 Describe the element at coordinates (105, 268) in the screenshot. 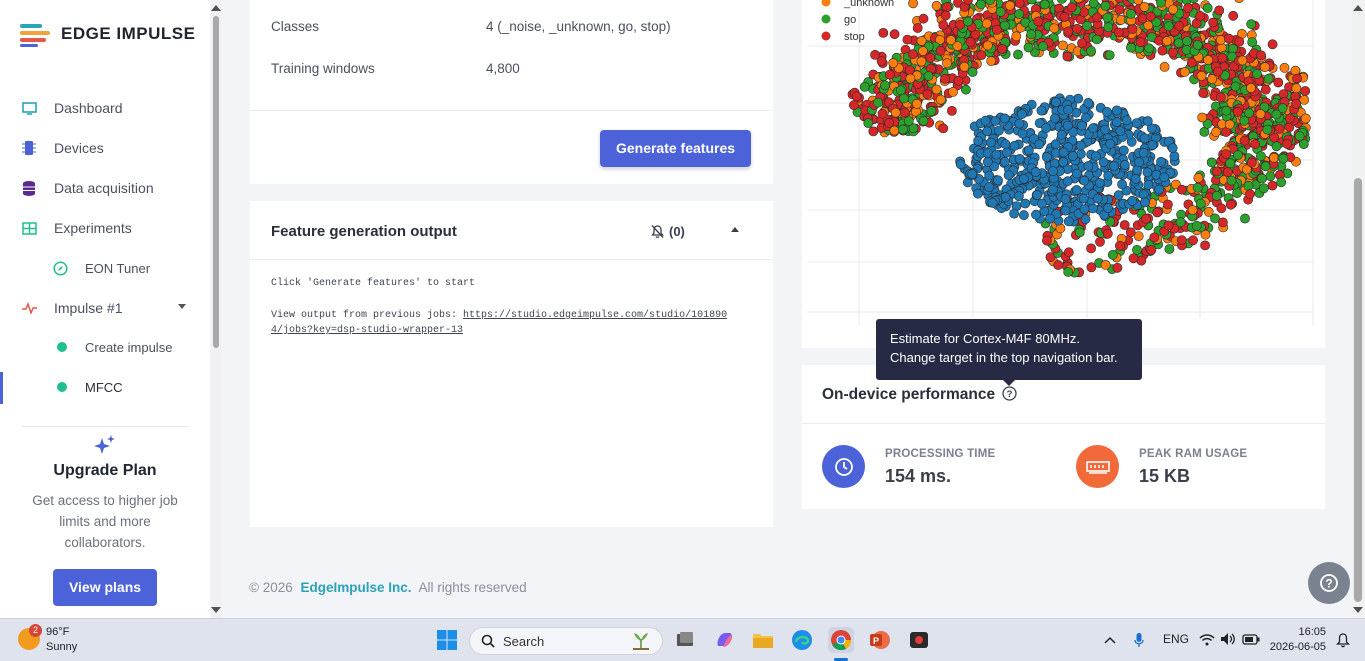

I see `sidebar-item-eon-tuner: EON Tuner` at that location.